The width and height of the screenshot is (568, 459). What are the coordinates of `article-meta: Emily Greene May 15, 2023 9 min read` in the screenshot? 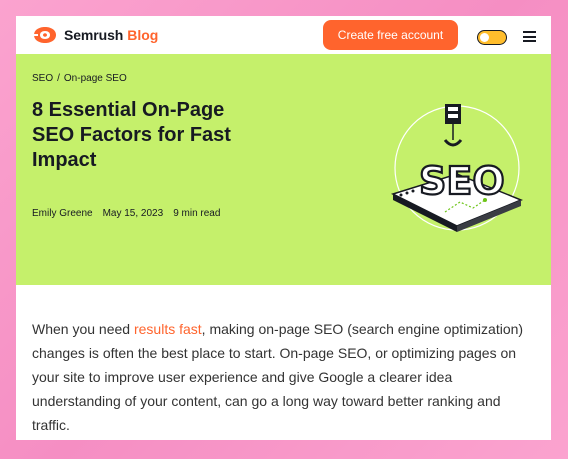 It's located at (126, 213).